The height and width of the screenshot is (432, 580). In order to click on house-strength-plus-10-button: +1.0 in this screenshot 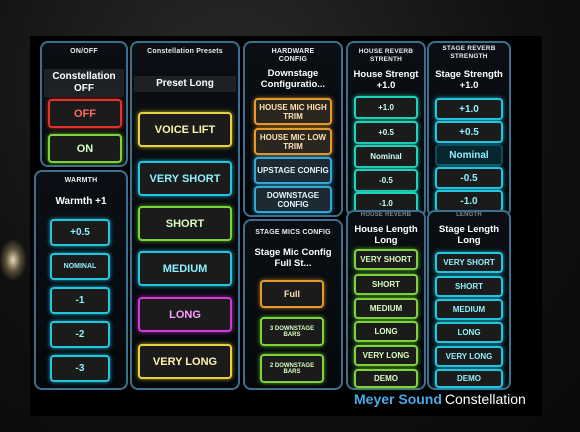, I will do `click(386, 107)`.